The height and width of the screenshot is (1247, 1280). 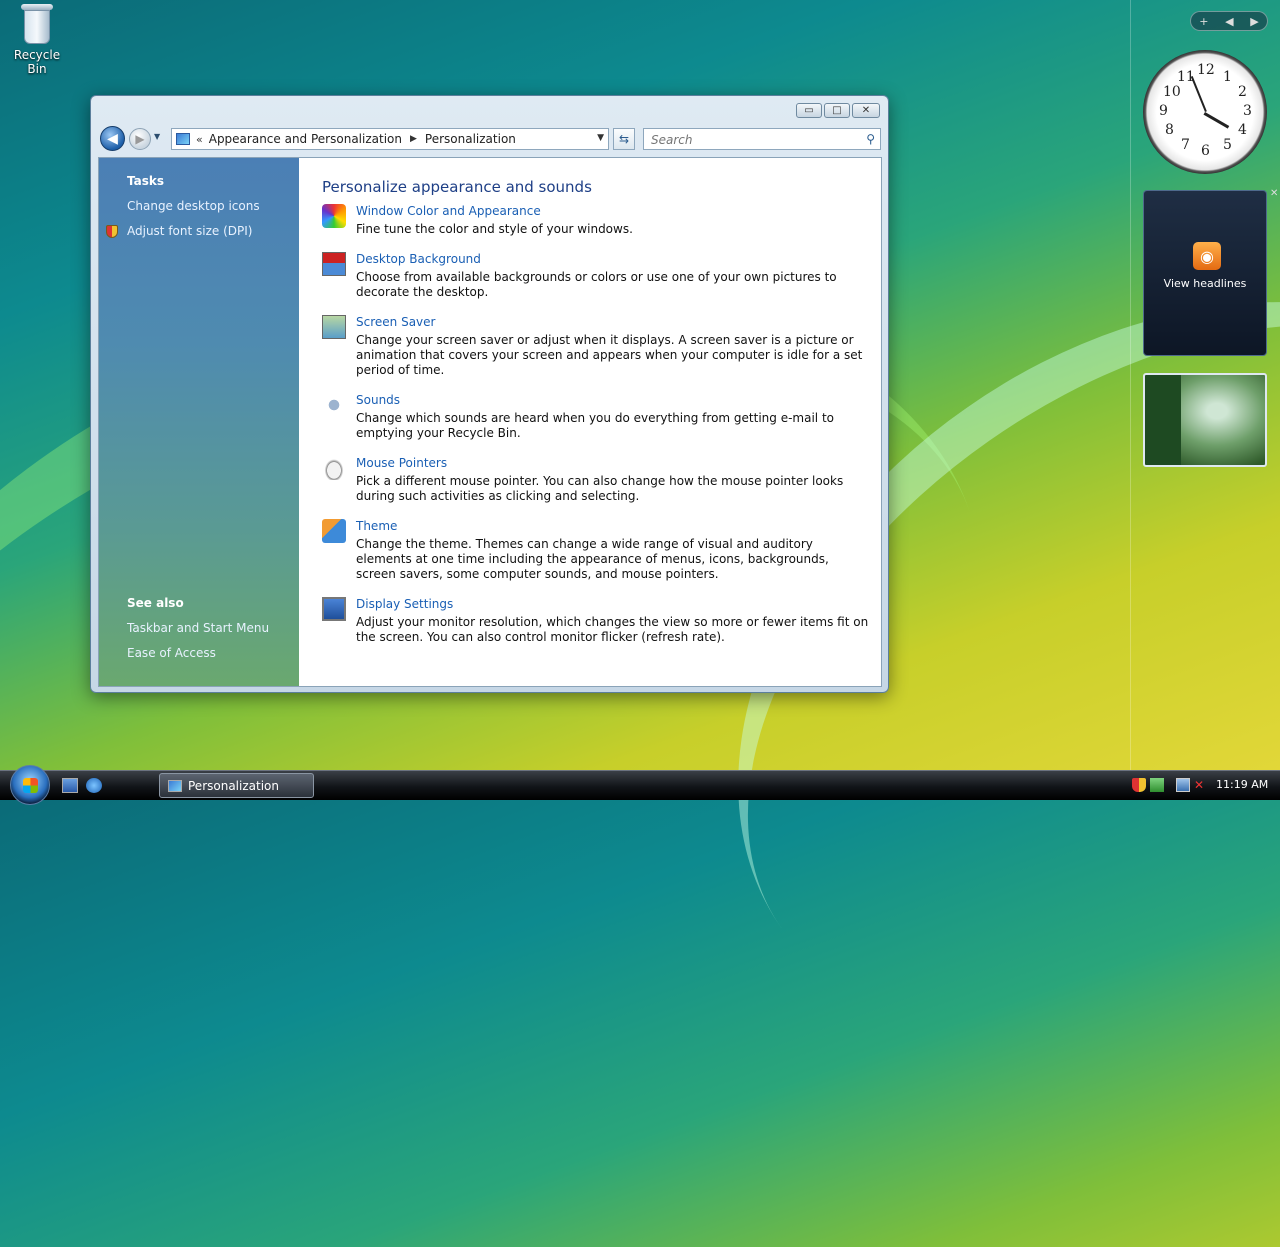 What do you see at coordinates (614, 604) in the screenshot?
I see `display-settings-link: Display Settings` at bounding box center [614, 604].